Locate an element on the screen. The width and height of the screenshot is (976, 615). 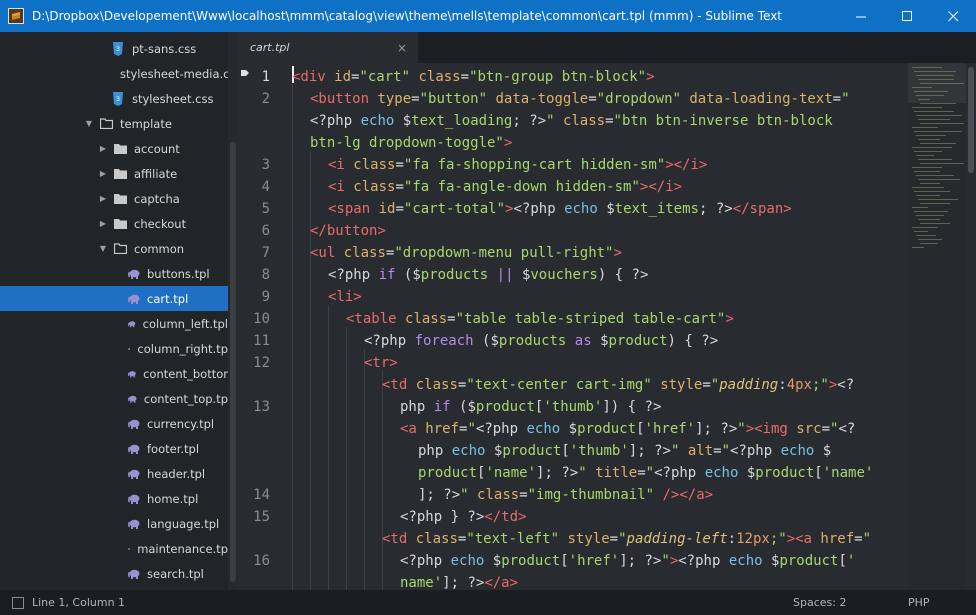
close-button is located at coordinates (953, 16).